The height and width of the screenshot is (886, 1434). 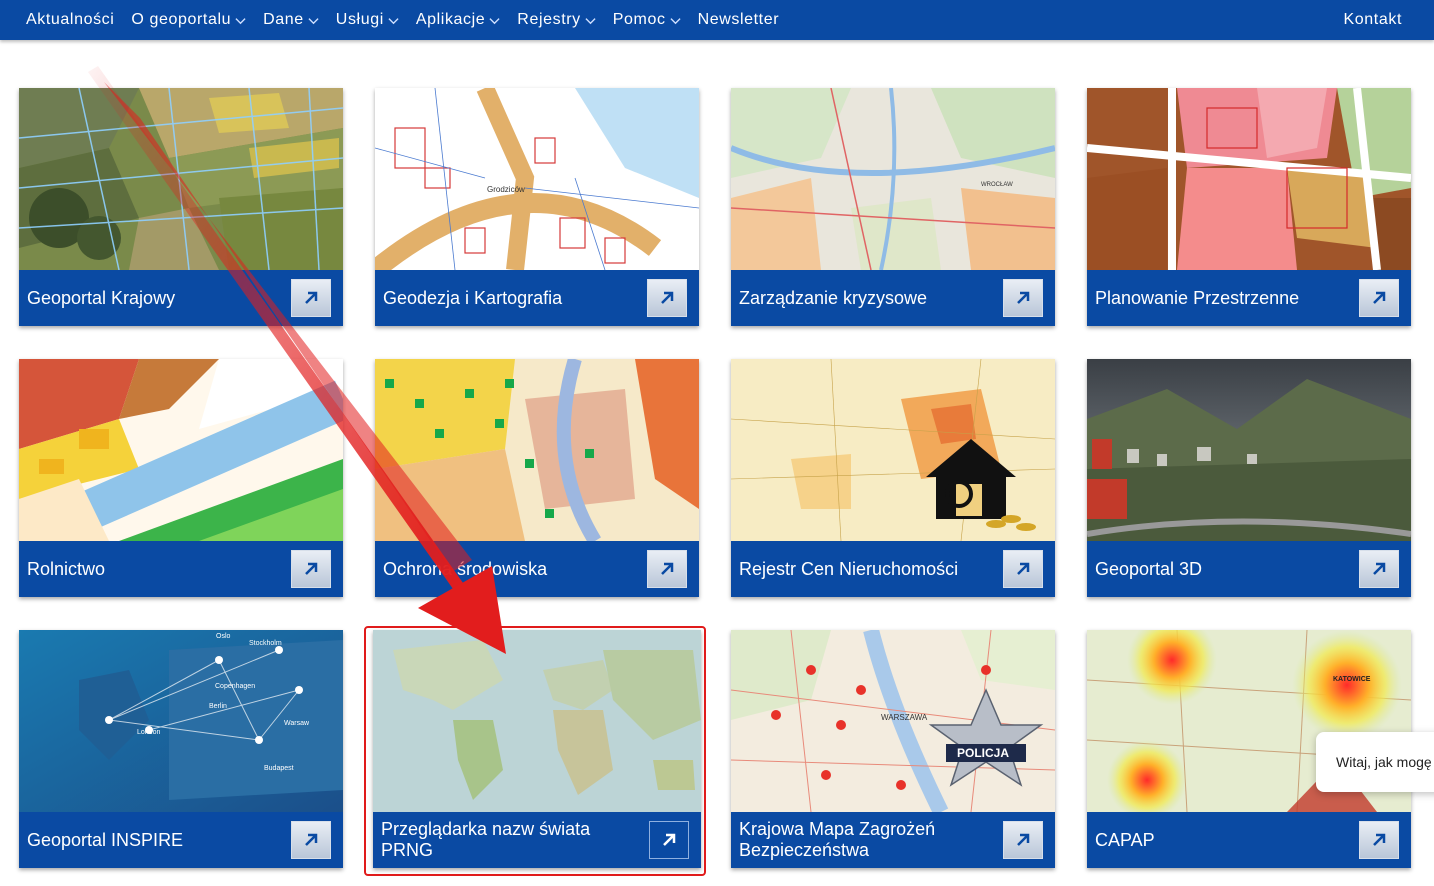 What do you see at coordinates (465, 568) in the screenshot?
I see `tile-label: Ochrona środowiska` at bounding box center [465, 568].